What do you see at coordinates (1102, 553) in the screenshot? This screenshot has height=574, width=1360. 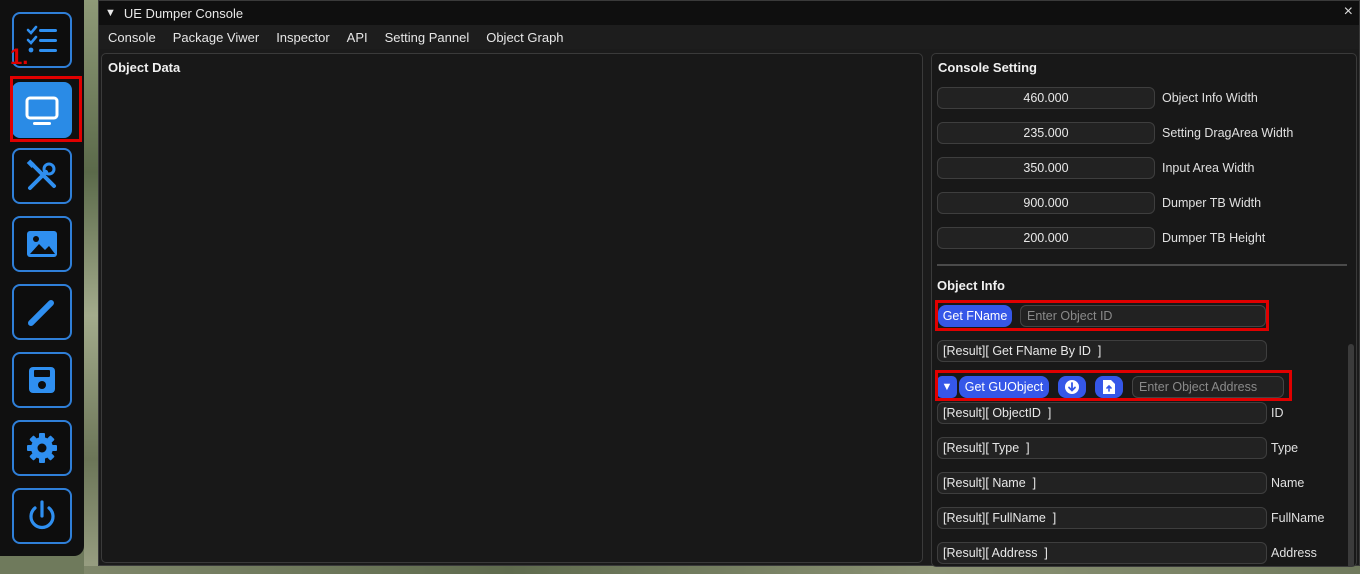 I see `result-address-field: [Result][ Address ]` at bounding box center [1102, 553].